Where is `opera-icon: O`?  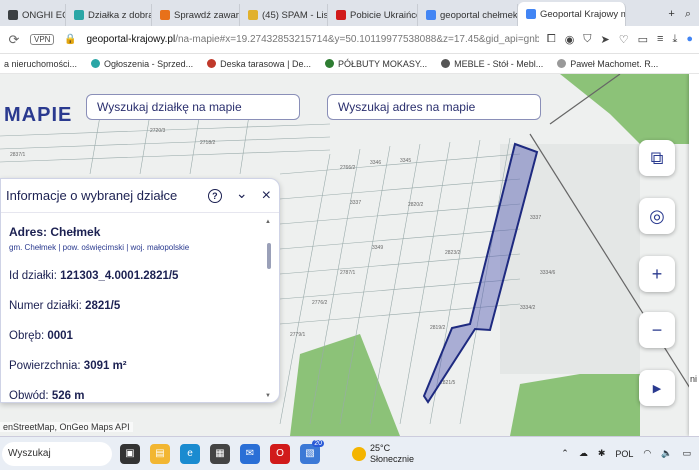
opera-icon: O is located at coordinates (280, 453).